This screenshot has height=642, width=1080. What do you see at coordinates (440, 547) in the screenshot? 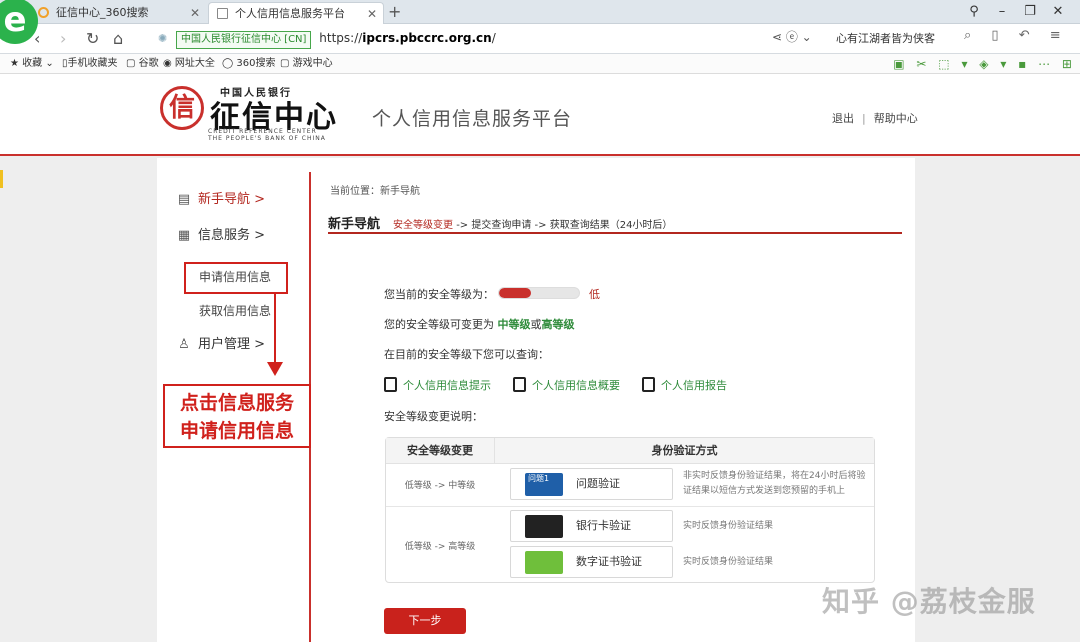
I see `row2-level: 低等级 -> 高等级` at bounding box center [440, 547].